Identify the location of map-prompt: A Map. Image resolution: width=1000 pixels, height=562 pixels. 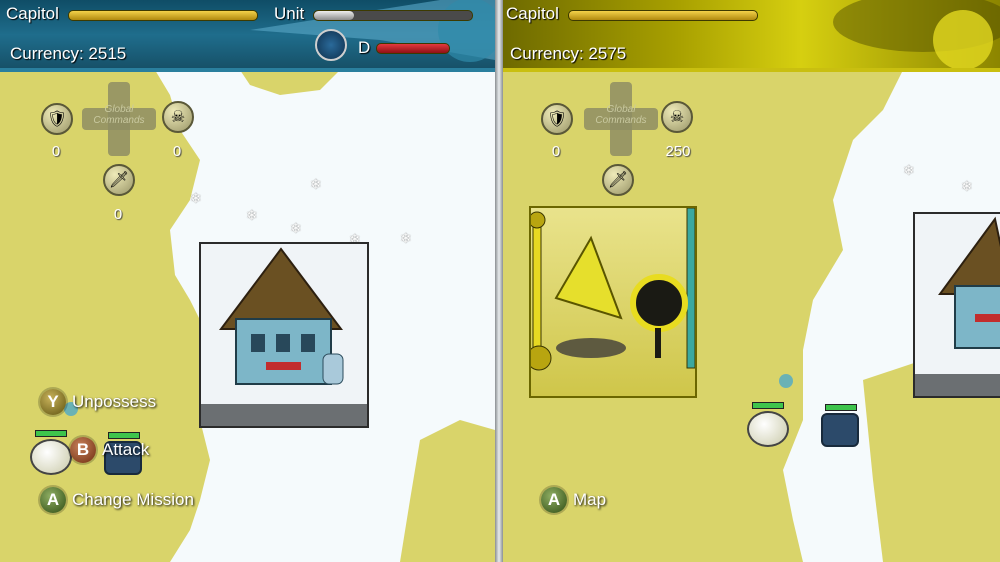
(573, 500).